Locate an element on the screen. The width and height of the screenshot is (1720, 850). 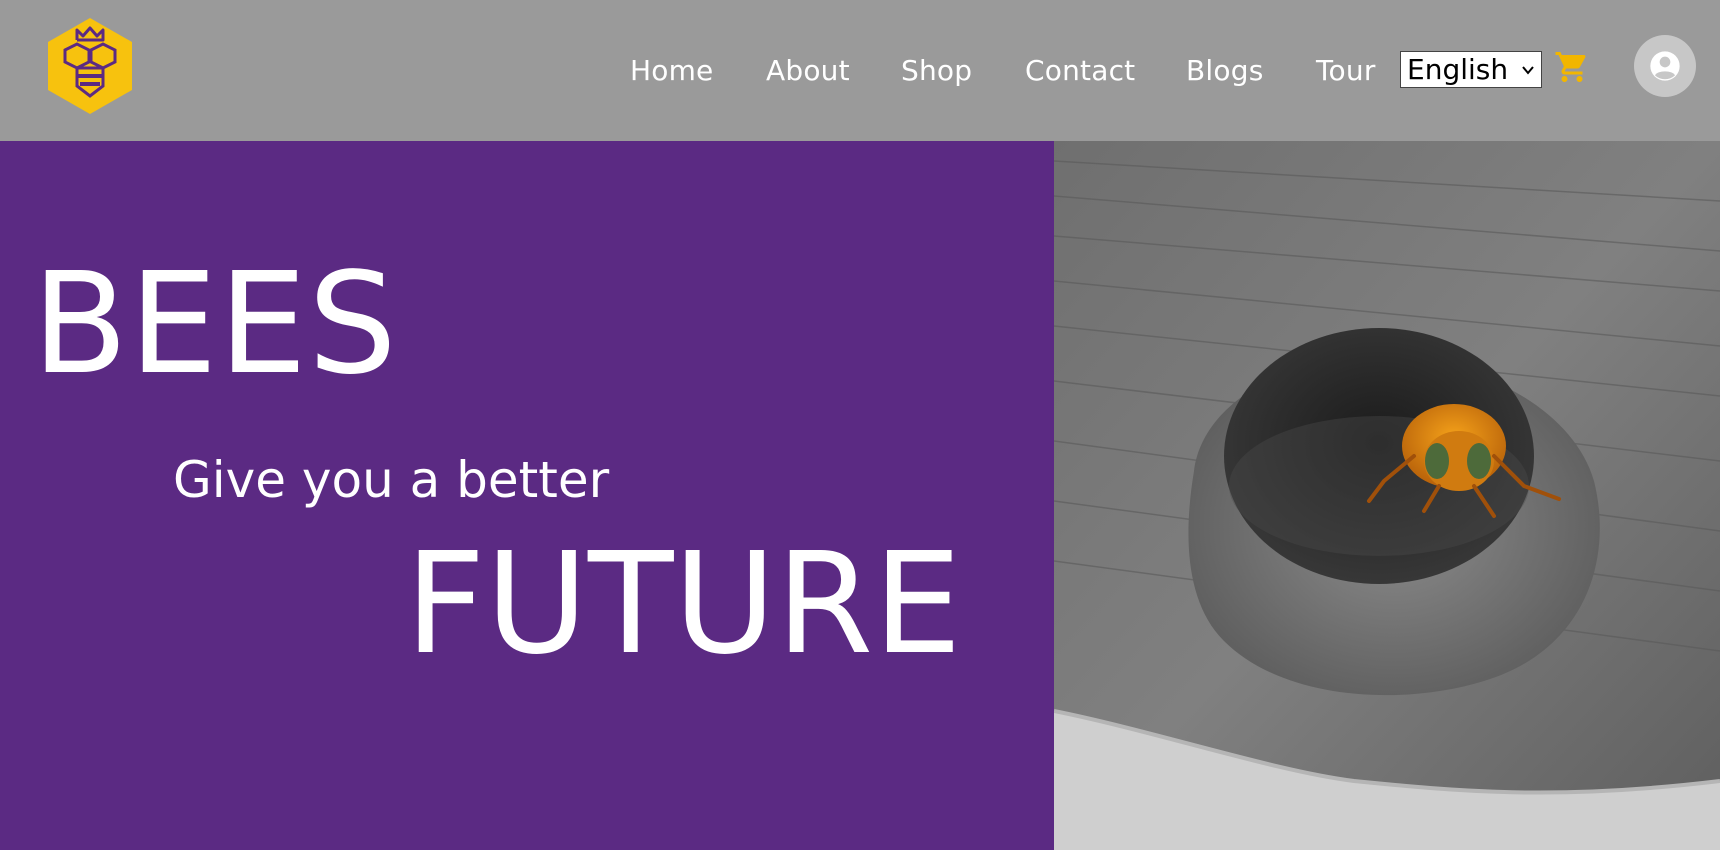
language-select: English is located at coordinates (1471, 69).